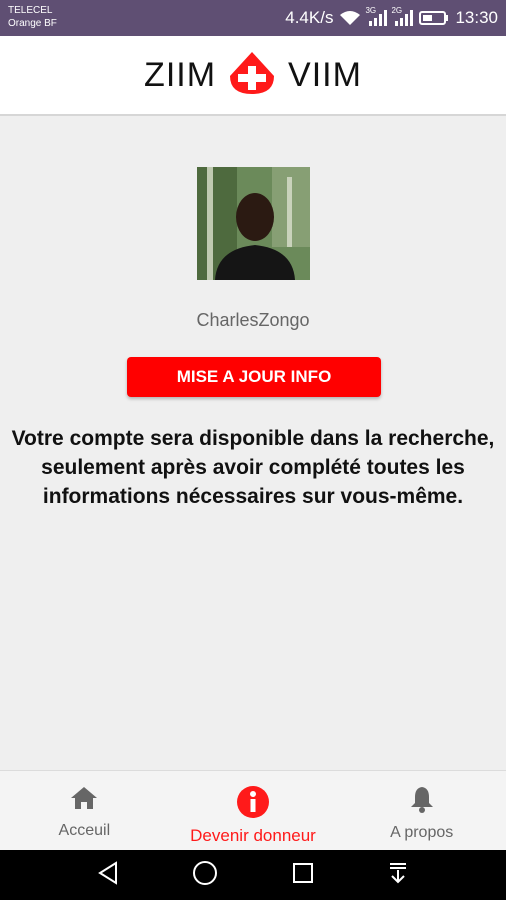  What do you see at coordinates (84, 800) in the screenshot?
I see `home-icon` at bounding box center [84, 800].